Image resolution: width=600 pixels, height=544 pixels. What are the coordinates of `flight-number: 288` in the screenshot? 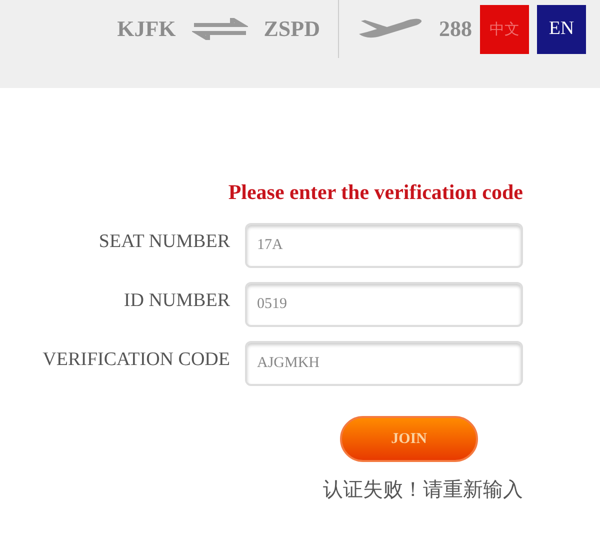 It's located at (455, 29).